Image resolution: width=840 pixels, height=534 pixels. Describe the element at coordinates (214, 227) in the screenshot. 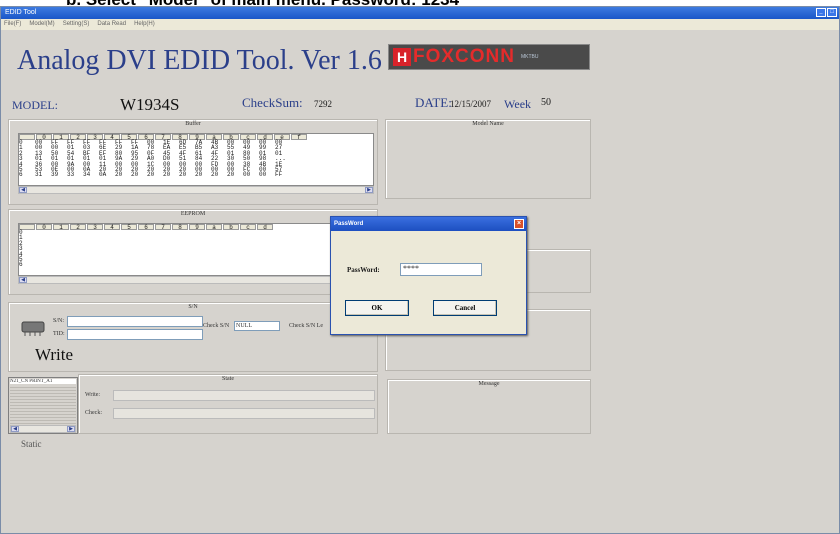

I see `eeprom-column-header: a` at that location.